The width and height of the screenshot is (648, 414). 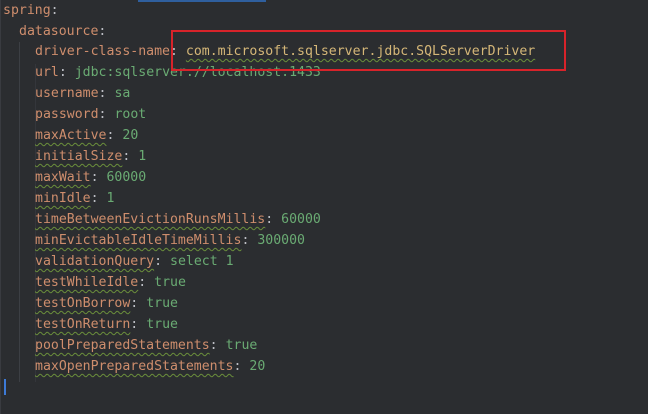 What do you see at coordinates (0, 207) in the screenshot?
I see `gutter-divider` at bounding box center [0, 207].